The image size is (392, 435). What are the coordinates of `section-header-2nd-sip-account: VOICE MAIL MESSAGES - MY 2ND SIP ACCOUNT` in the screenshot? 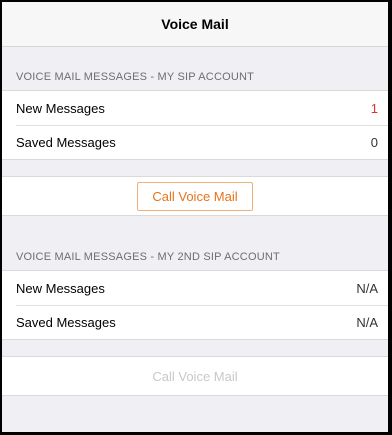 It's located at (148, 257).